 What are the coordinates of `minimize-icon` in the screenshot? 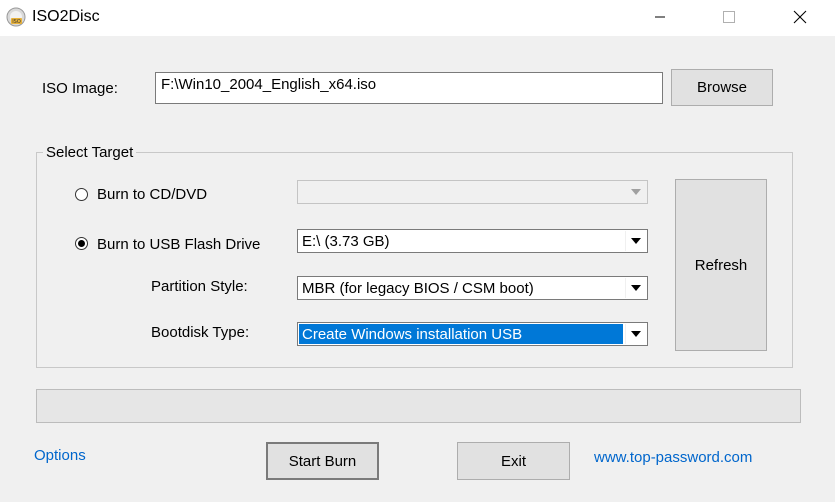 It's located at (660, 17).